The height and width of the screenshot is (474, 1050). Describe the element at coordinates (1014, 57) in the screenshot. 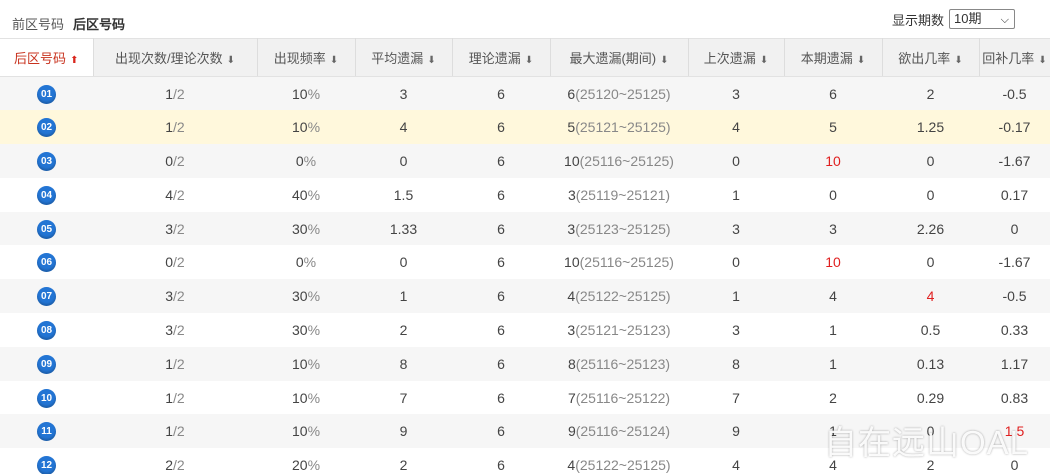

I see `column-header: 回补几率 ⬇` at that location.